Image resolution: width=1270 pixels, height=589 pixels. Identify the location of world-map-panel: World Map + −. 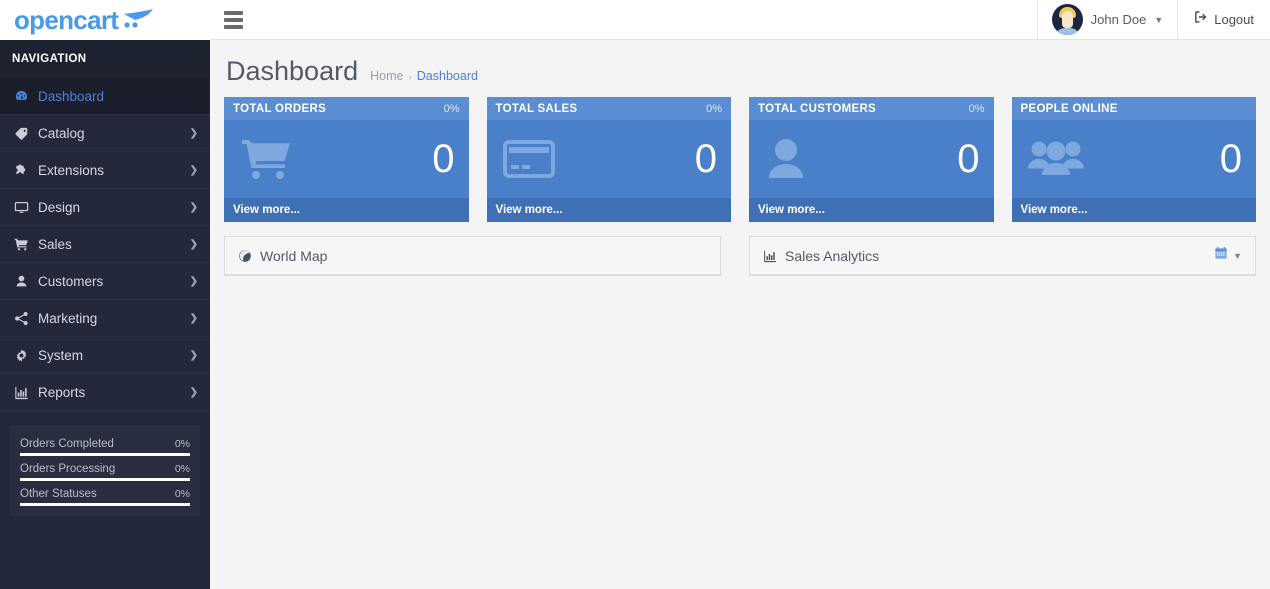
(472, 256).